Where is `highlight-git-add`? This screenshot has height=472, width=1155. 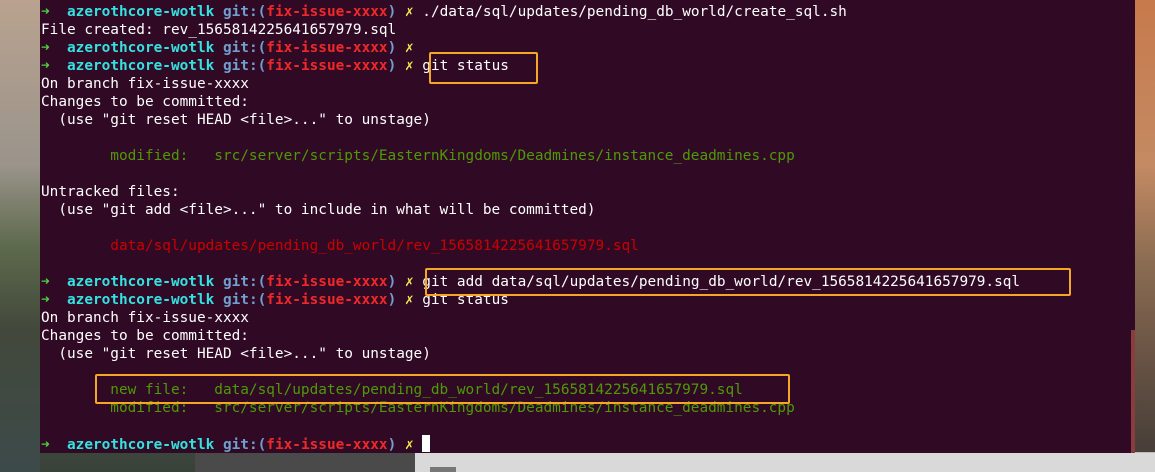 highlight-git-add is located at coordinates (748, 282).